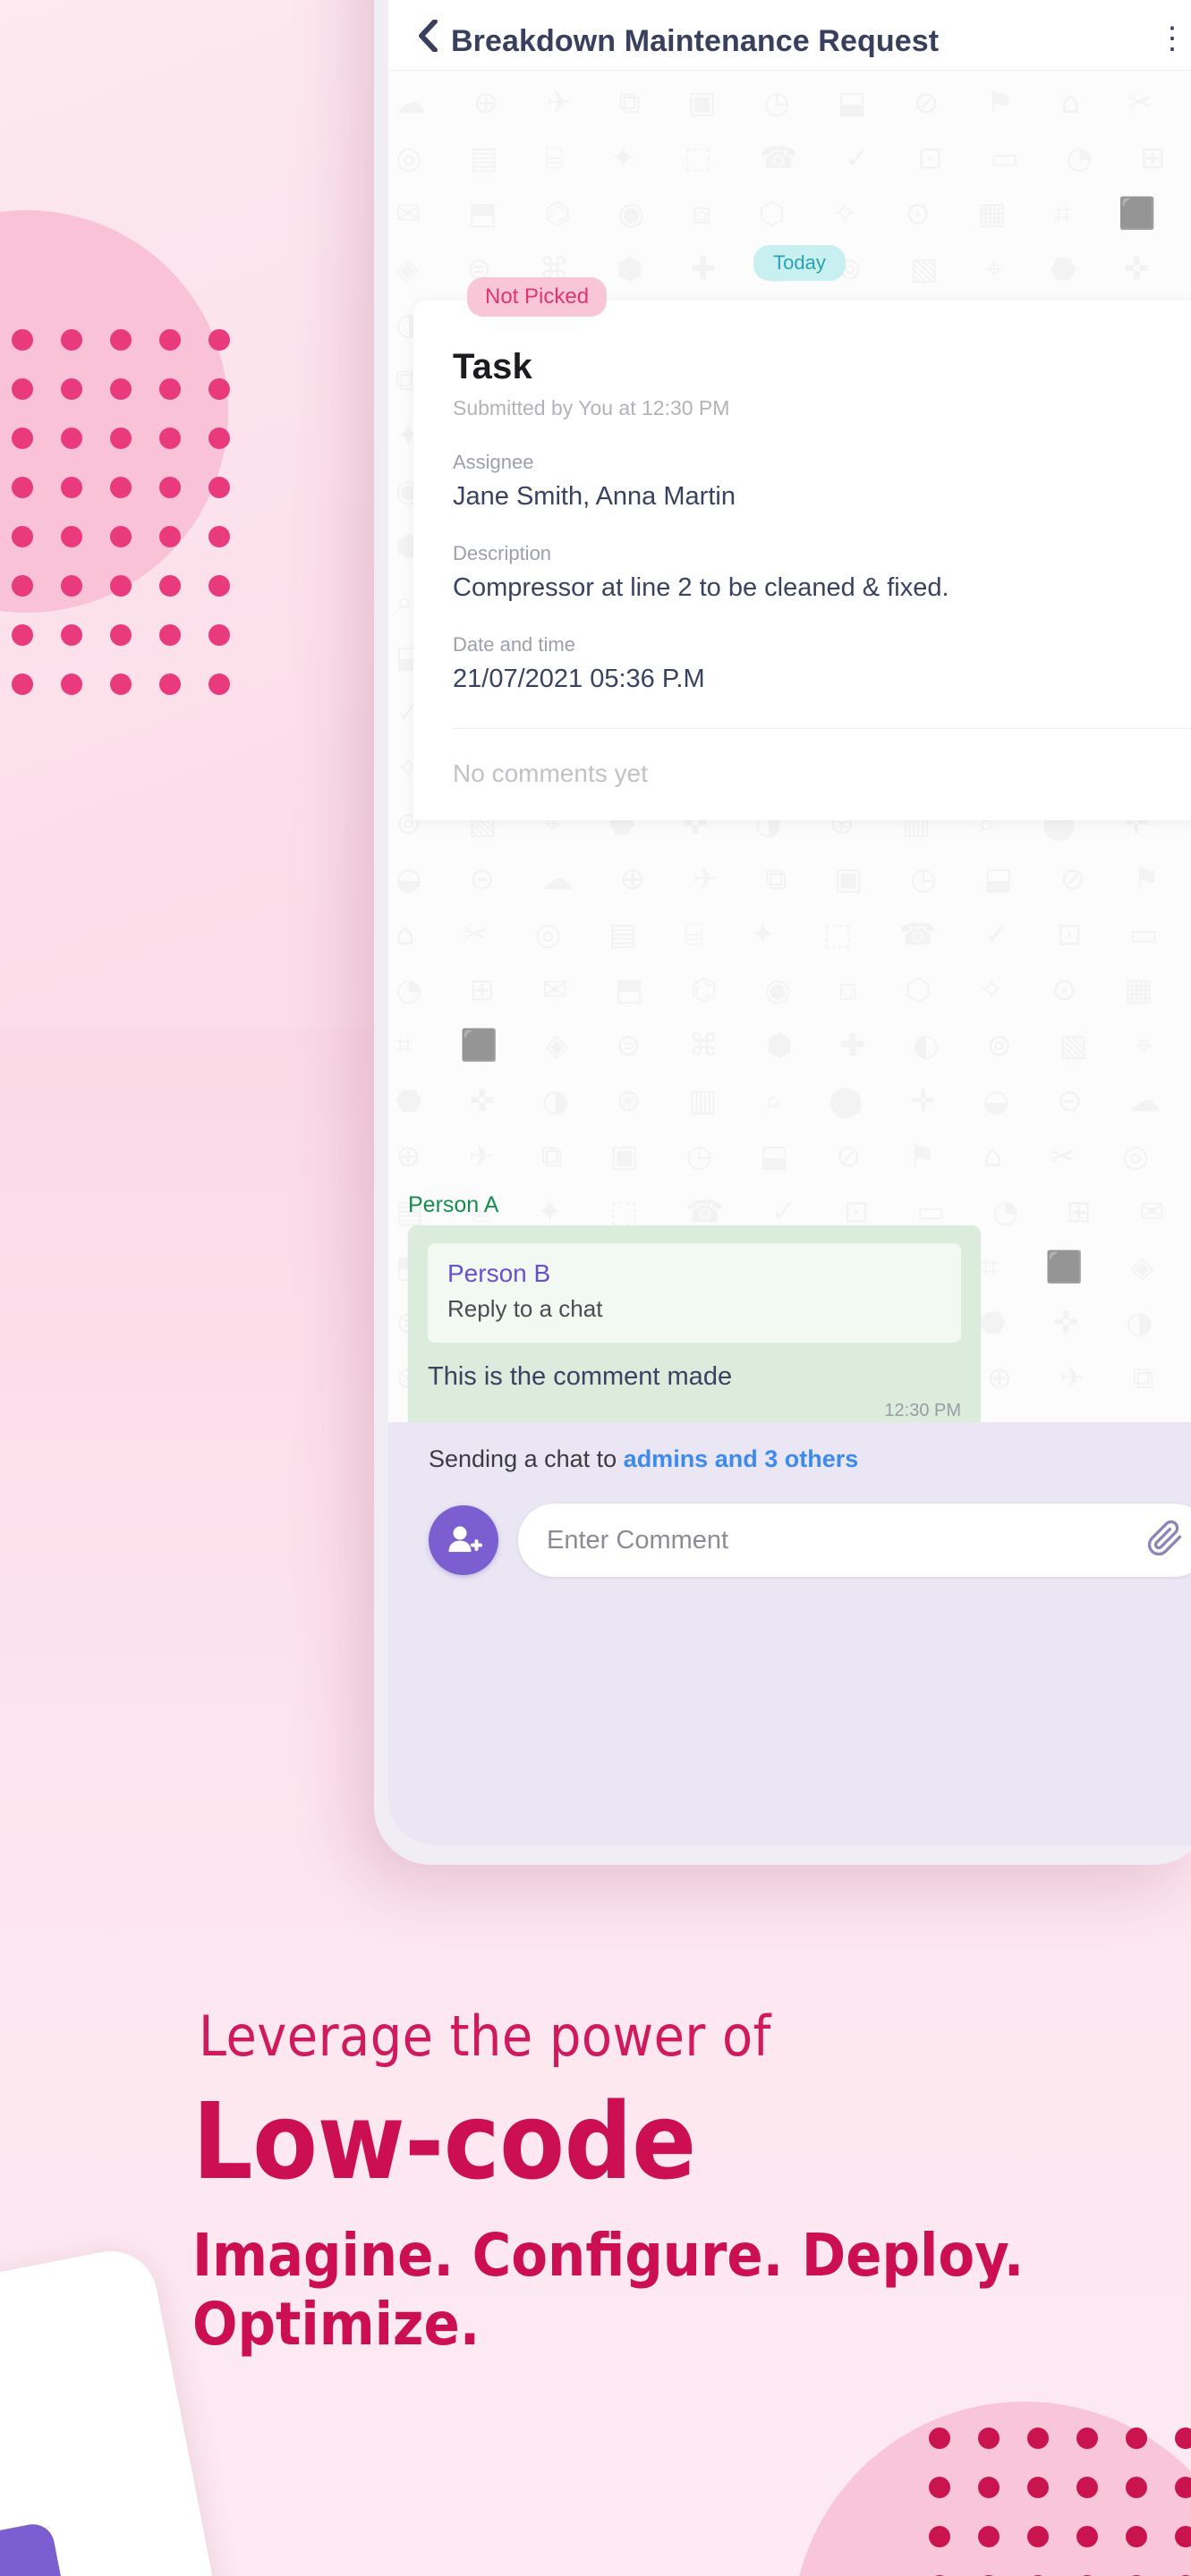 This screenshot has height=2576, width=1191. I want to click on add-person-icon, so click(465, 1539).